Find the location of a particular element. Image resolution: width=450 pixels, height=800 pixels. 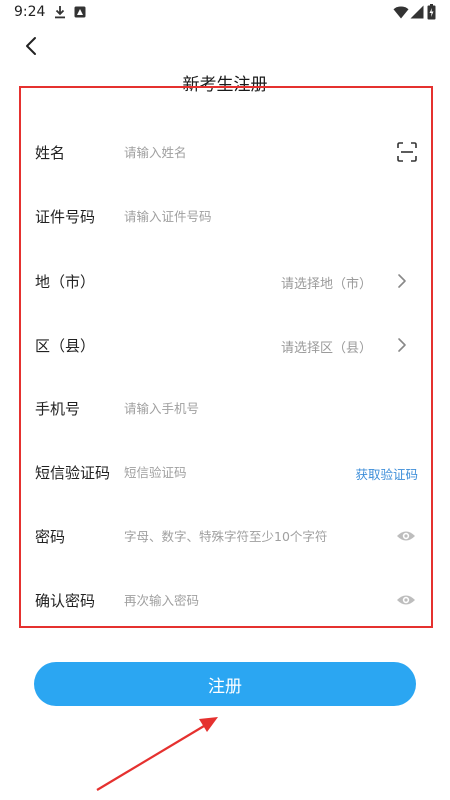

app-notification-icon is located at coordinates (80, 12).